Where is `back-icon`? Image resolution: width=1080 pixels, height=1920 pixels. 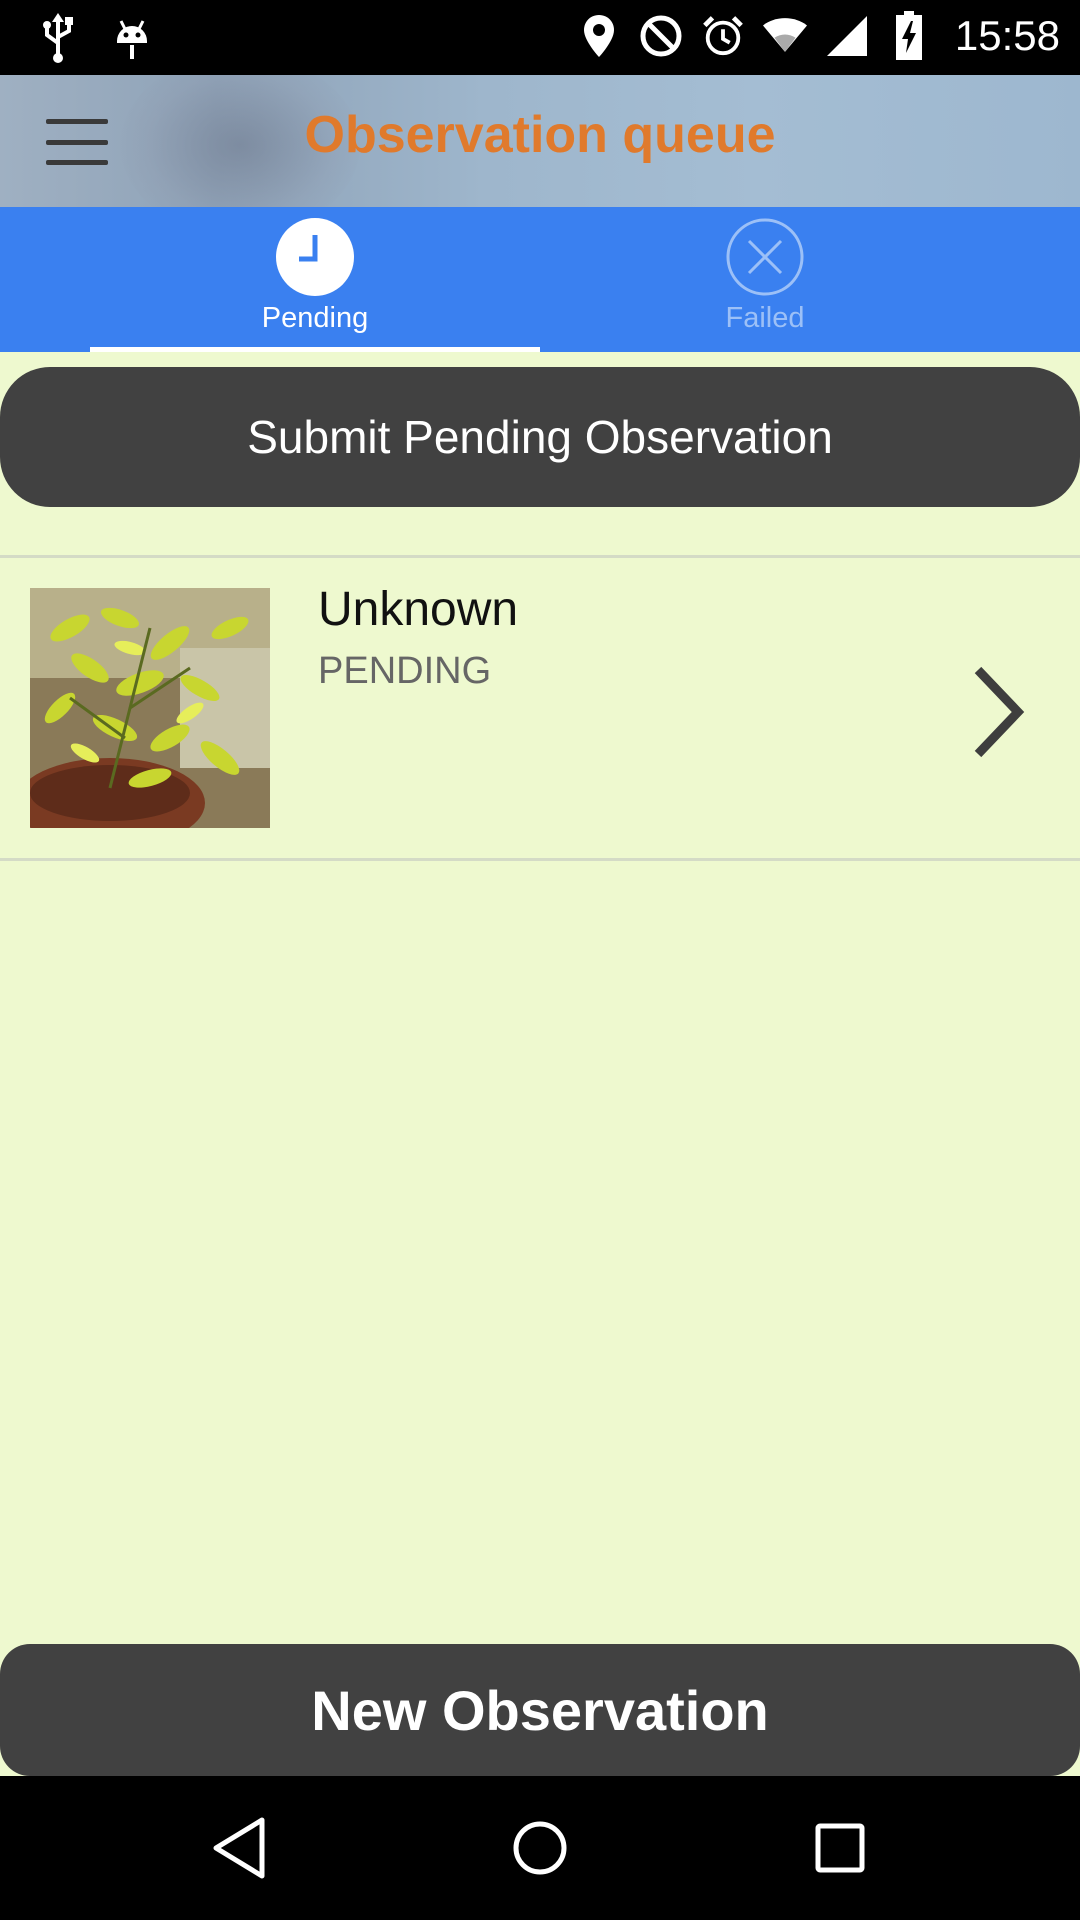 back-icon is located at coordinates (240, 1848).